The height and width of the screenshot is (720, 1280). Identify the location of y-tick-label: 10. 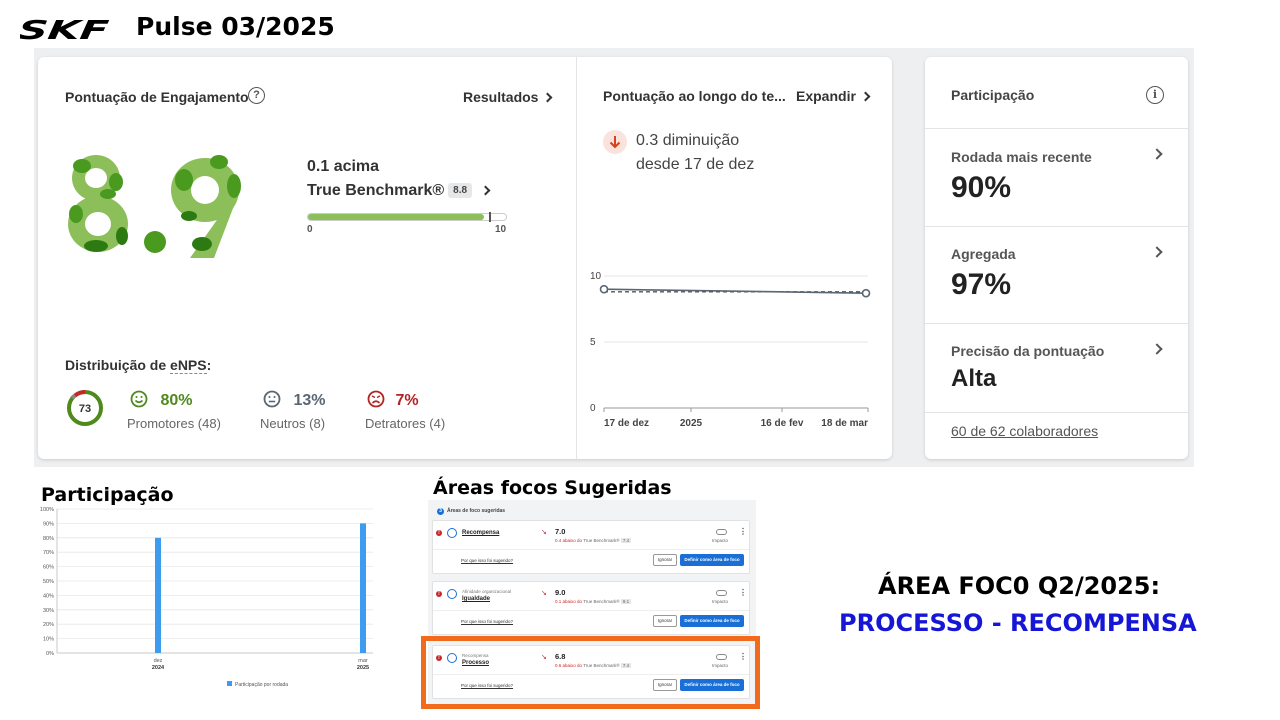
(596, 276).